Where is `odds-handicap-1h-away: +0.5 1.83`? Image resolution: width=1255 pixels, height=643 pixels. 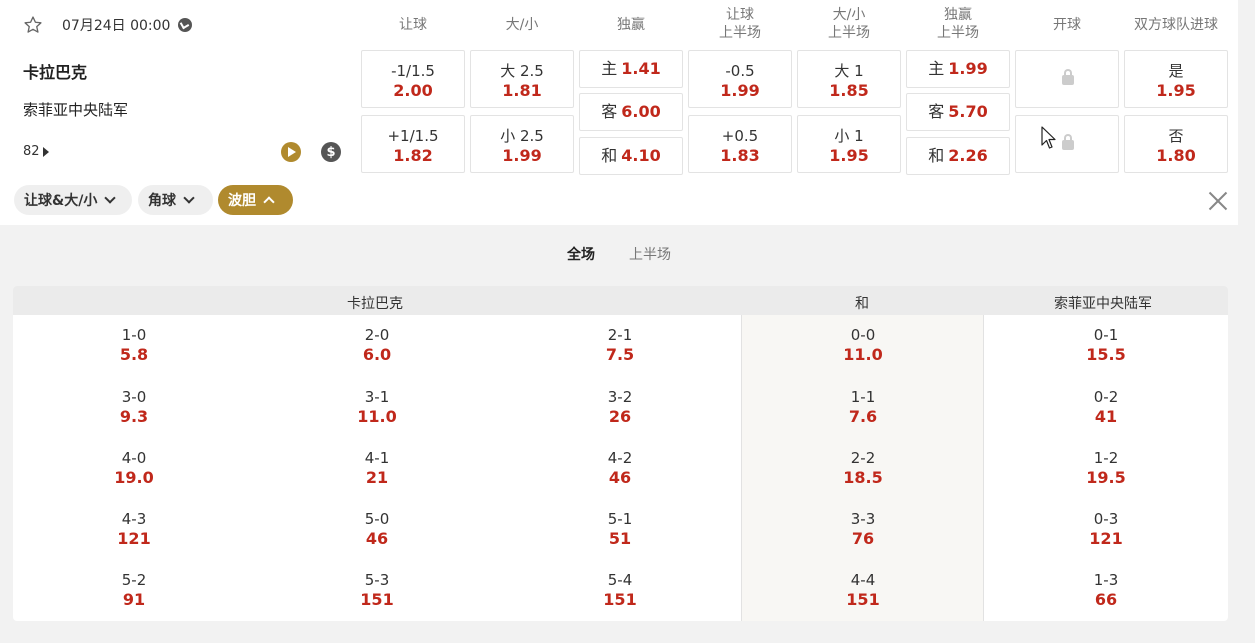 odds-handicap-1h-away: +0.5 1.83 is located at coordinates (740, 144).